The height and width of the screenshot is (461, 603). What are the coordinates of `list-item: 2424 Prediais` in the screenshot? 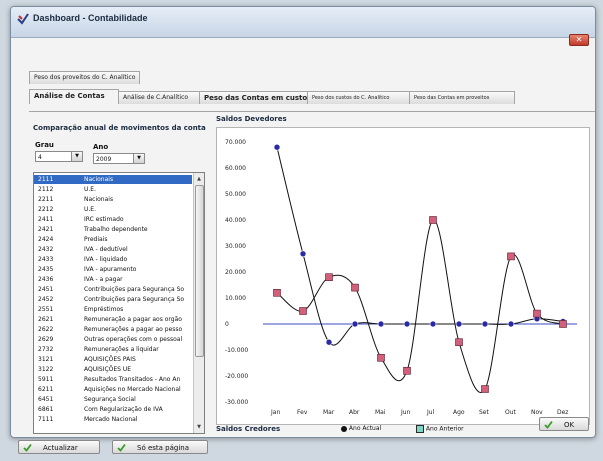 It's located at (113, 239).